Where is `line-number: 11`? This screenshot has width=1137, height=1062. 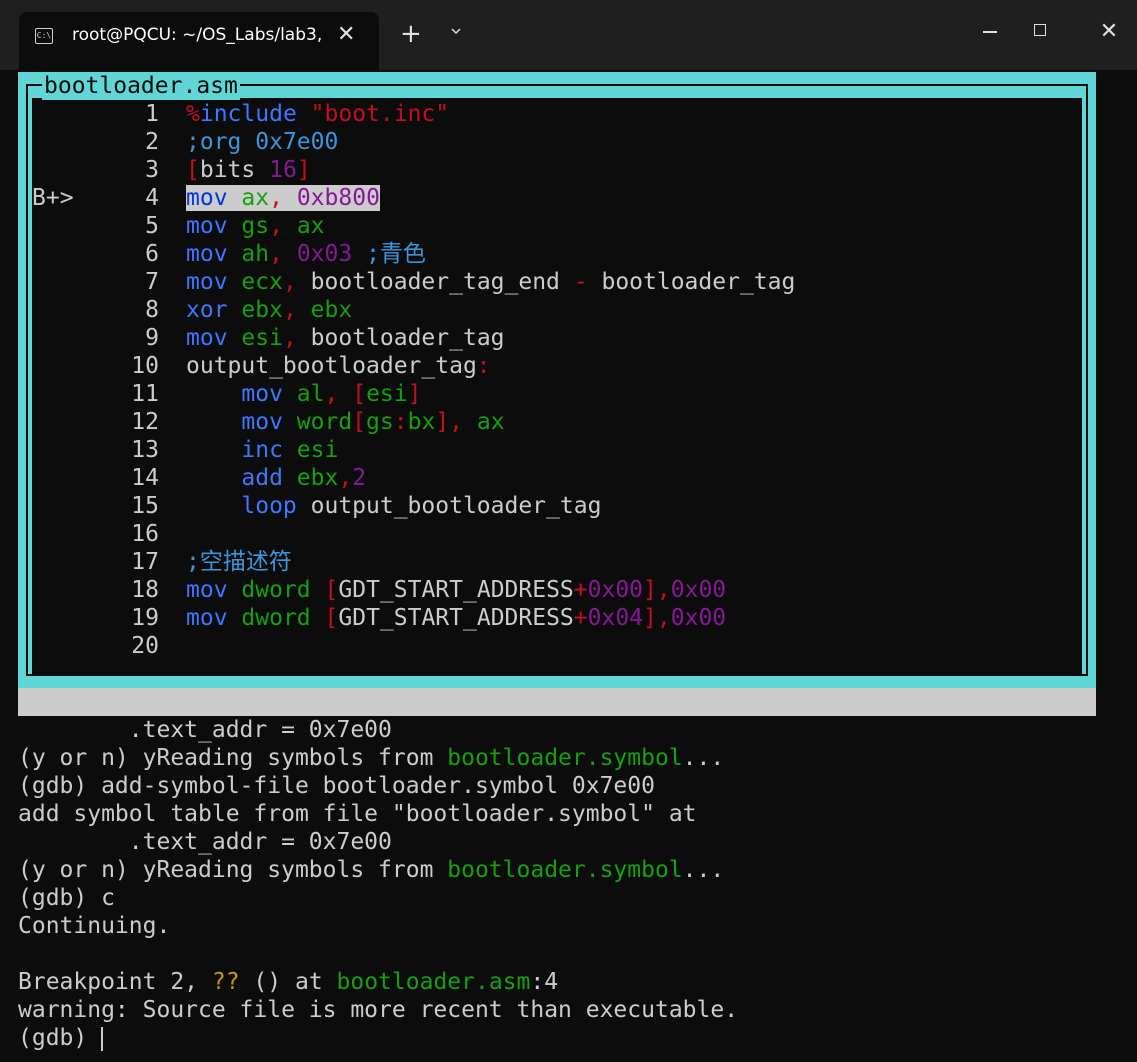
line-number: 11 is located at coordinates (145, 394).